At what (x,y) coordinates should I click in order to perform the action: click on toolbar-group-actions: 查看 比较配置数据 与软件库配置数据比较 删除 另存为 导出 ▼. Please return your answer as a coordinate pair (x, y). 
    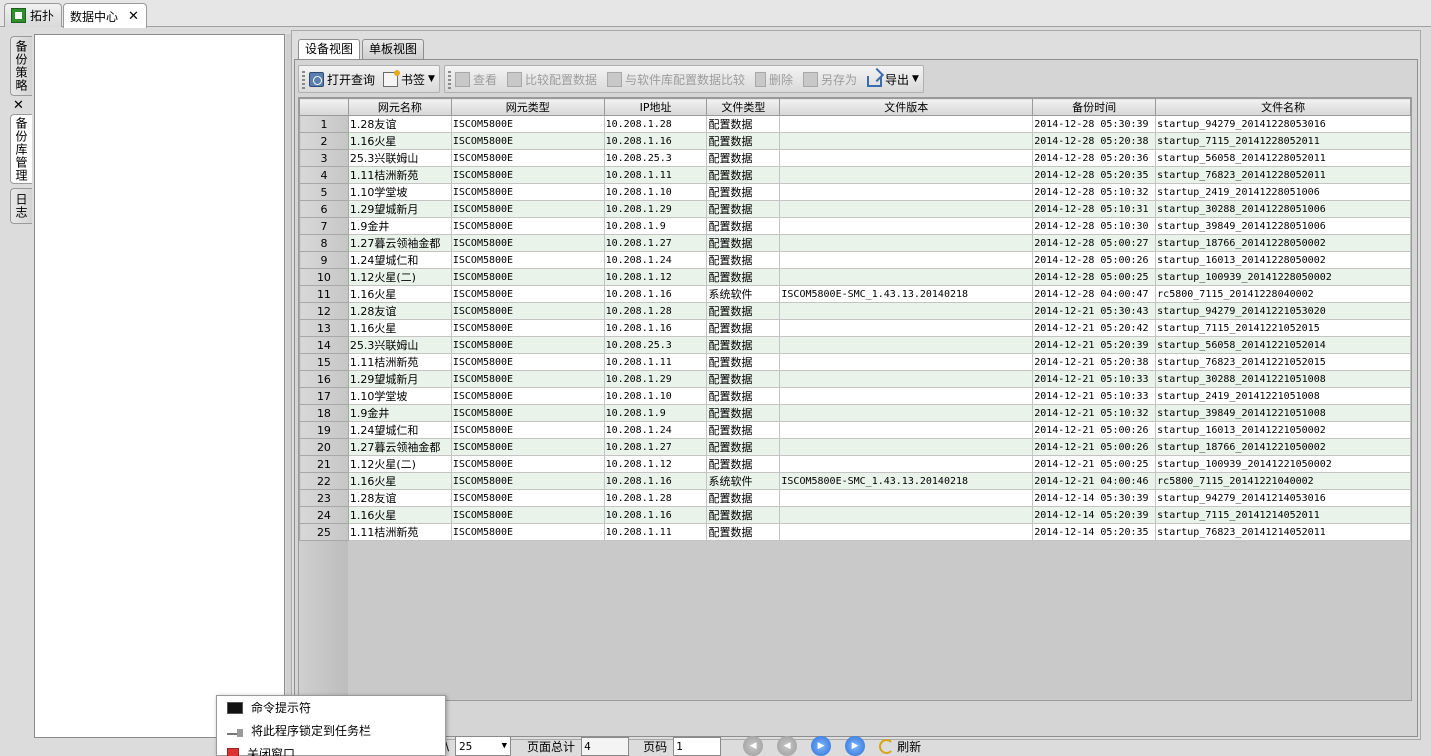
    Looking at the image, I should click on (683, 79).